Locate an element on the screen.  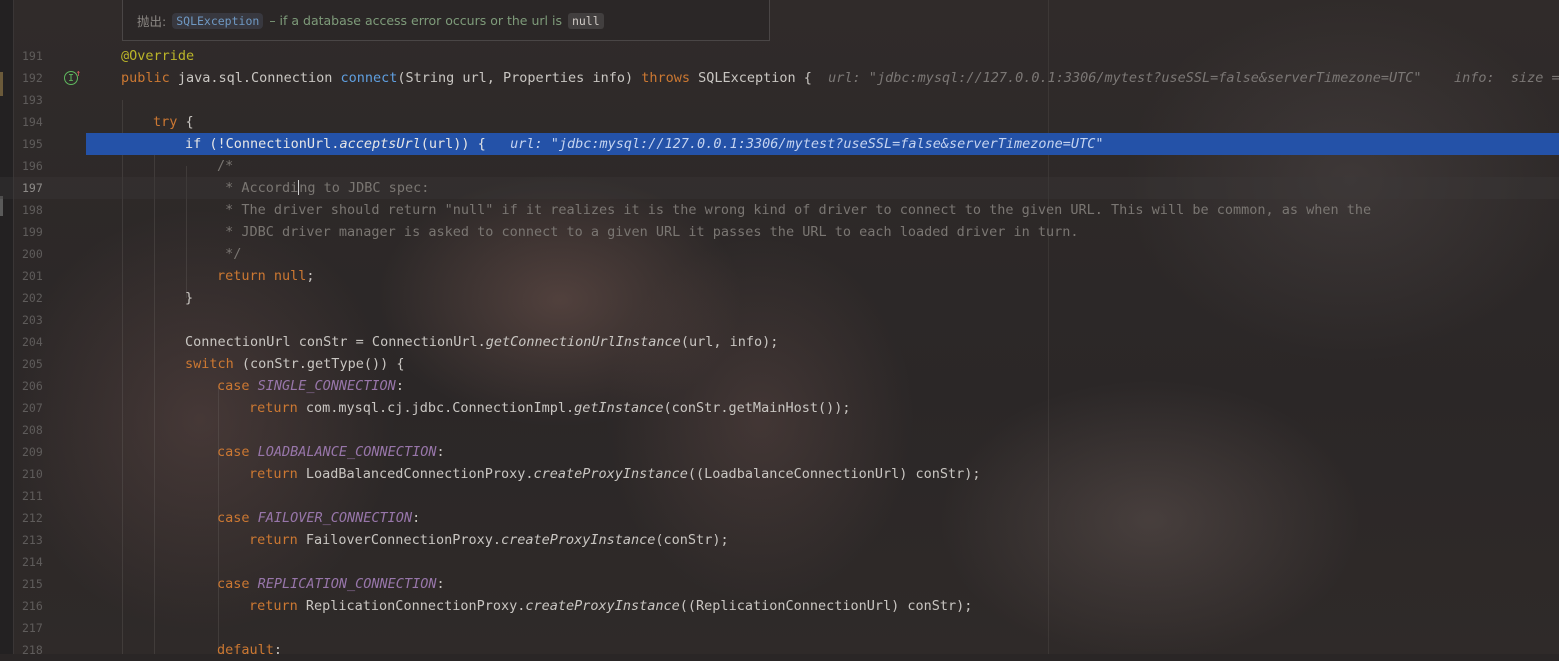
code-token: default is located at coordinates (245, 650).